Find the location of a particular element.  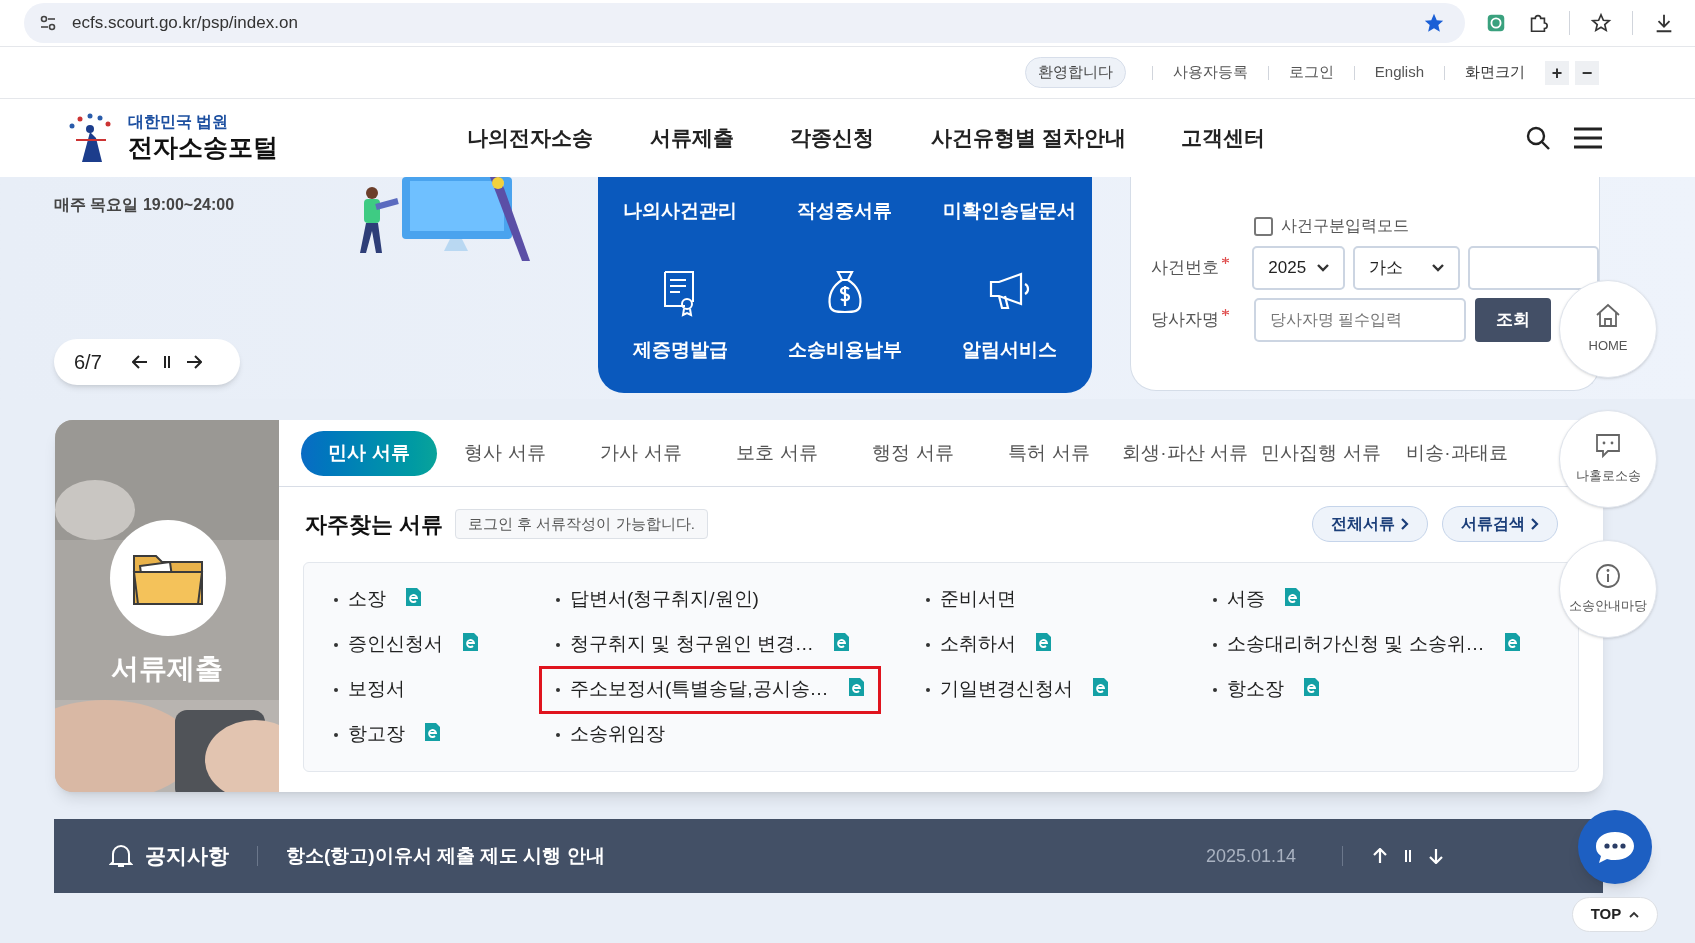

logo-title: 전자소송포털 is located at coordinates (203, 148).